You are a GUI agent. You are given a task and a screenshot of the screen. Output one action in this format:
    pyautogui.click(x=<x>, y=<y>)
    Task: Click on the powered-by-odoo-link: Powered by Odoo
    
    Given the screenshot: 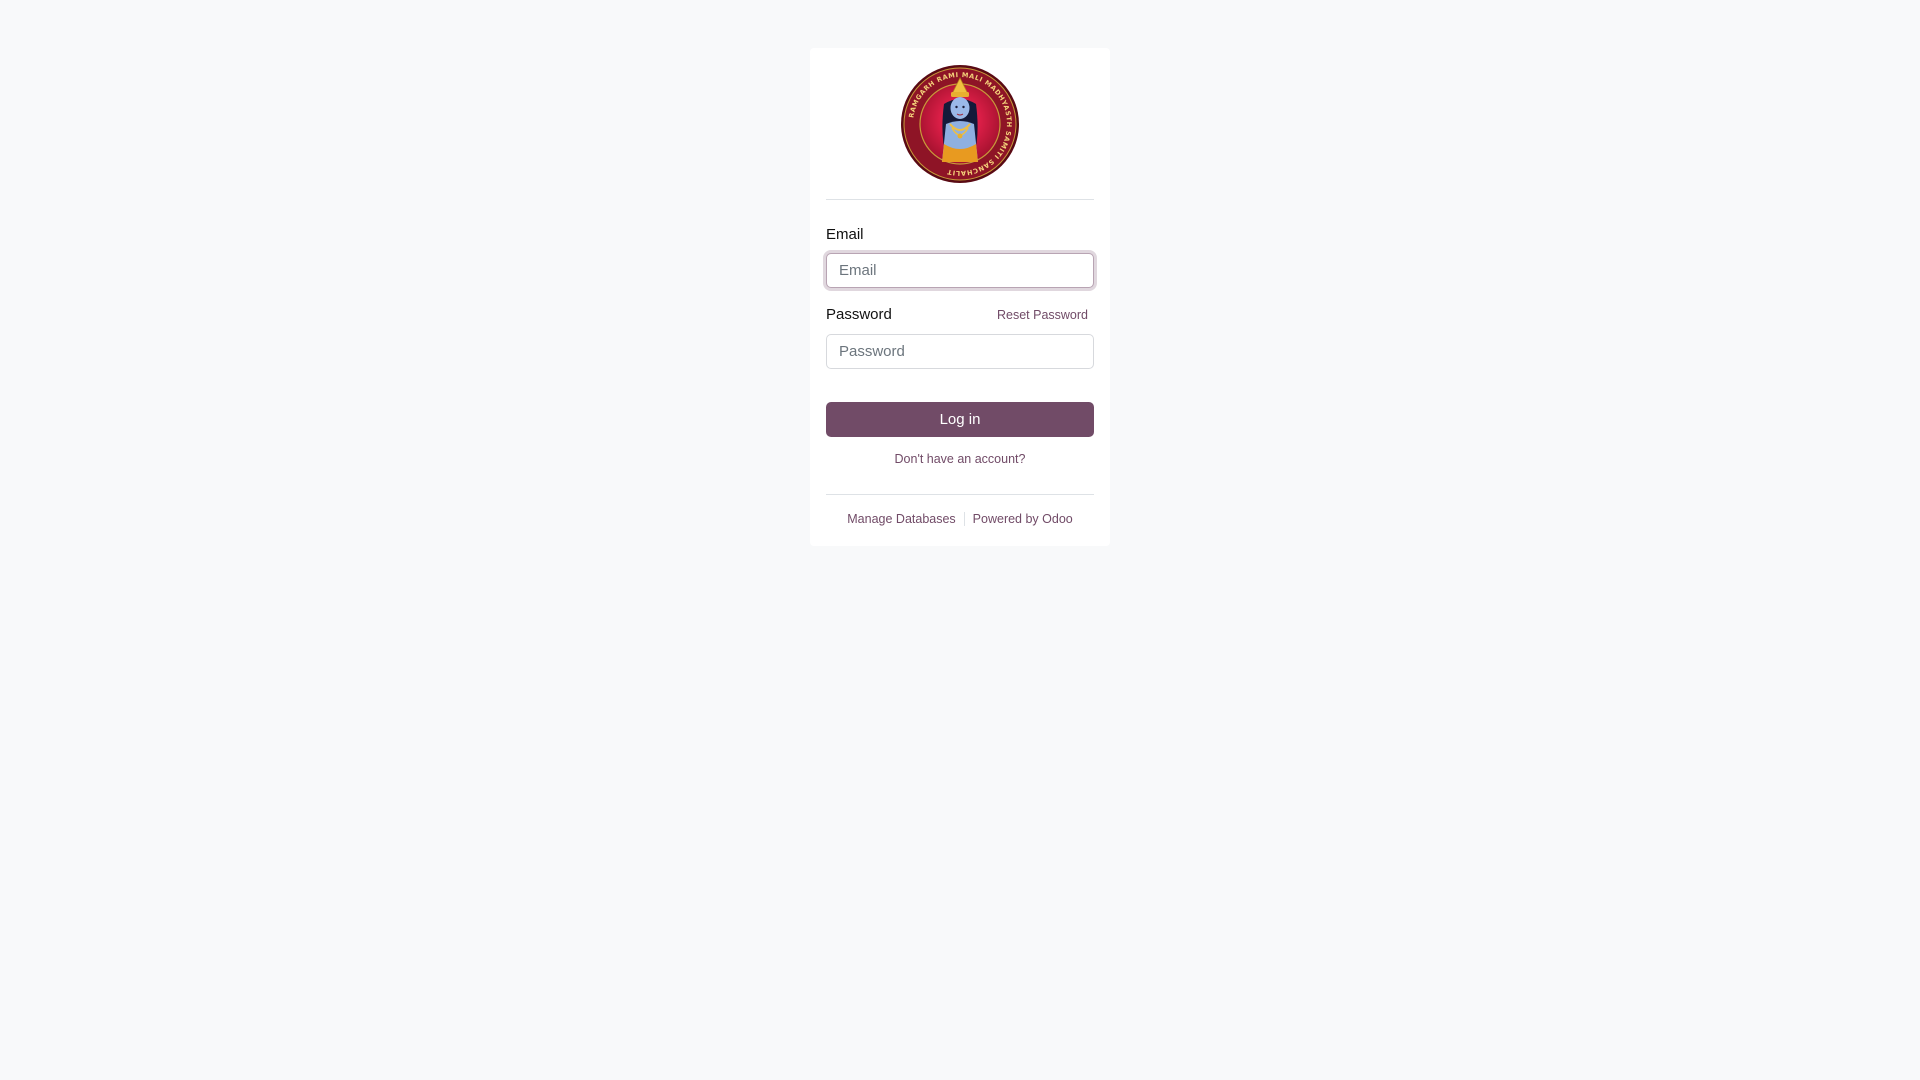 What is the action you would take?
    pyautogui.click(x=1023, y=519)
    